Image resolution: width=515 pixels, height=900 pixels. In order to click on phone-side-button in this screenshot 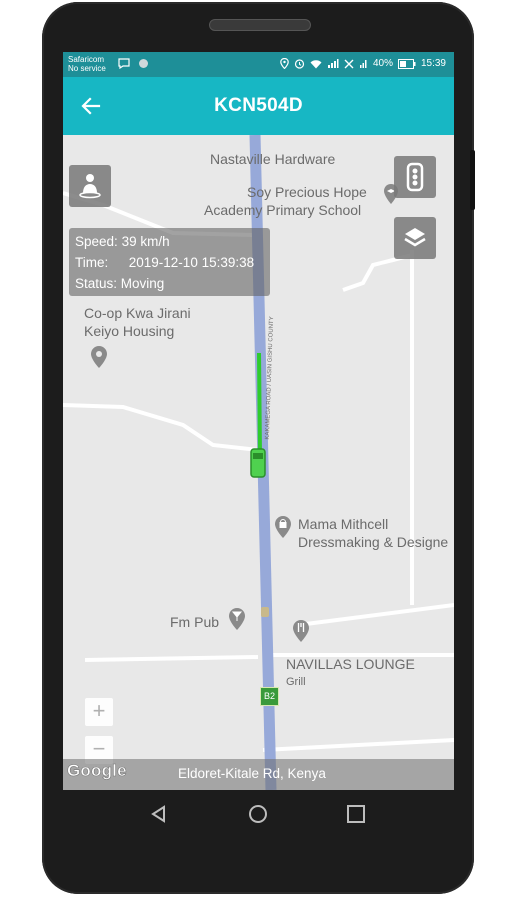, I will do `click(472, 180)`.